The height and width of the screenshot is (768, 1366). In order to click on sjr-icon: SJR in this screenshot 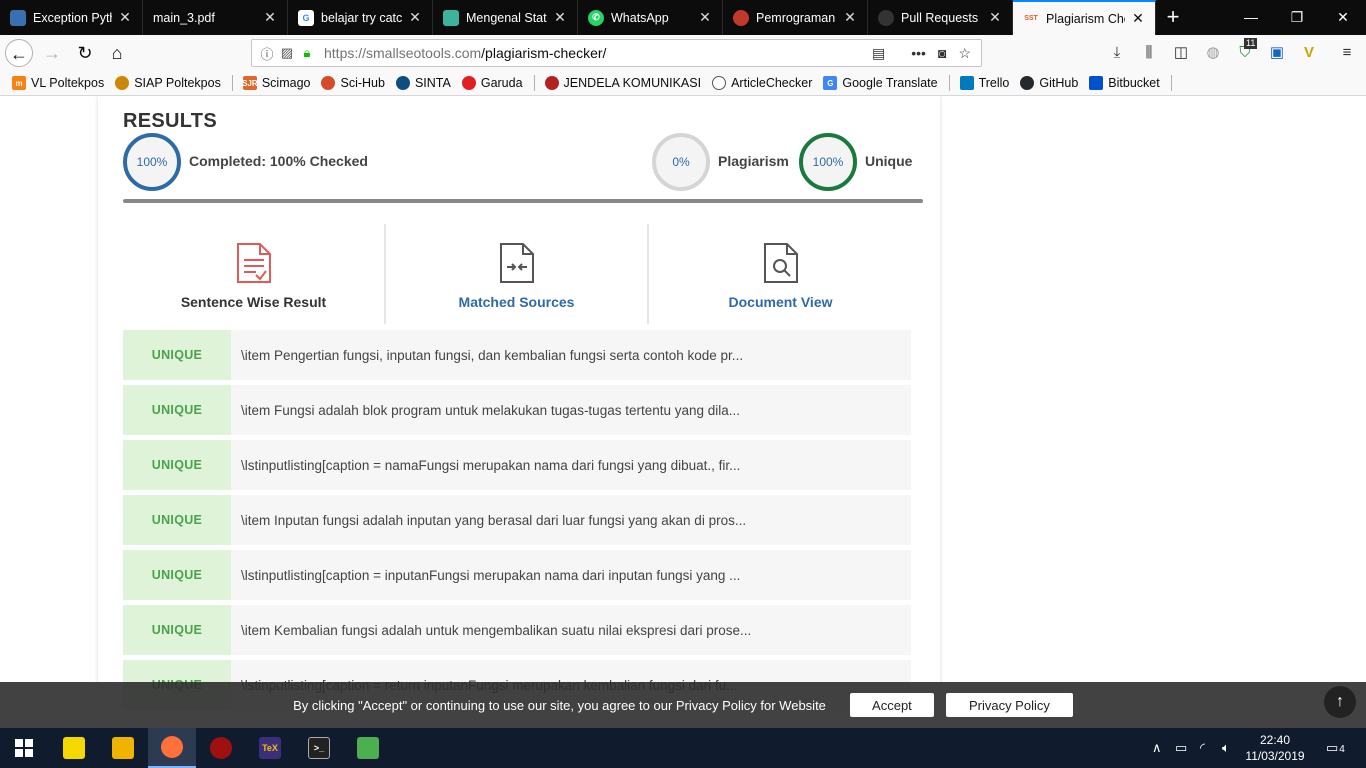, I will do `click(250, 83)`.